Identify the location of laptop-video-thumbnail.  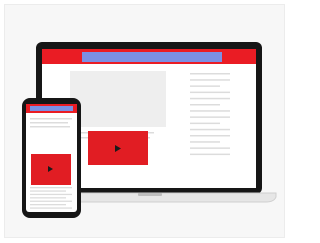
(118, 99).